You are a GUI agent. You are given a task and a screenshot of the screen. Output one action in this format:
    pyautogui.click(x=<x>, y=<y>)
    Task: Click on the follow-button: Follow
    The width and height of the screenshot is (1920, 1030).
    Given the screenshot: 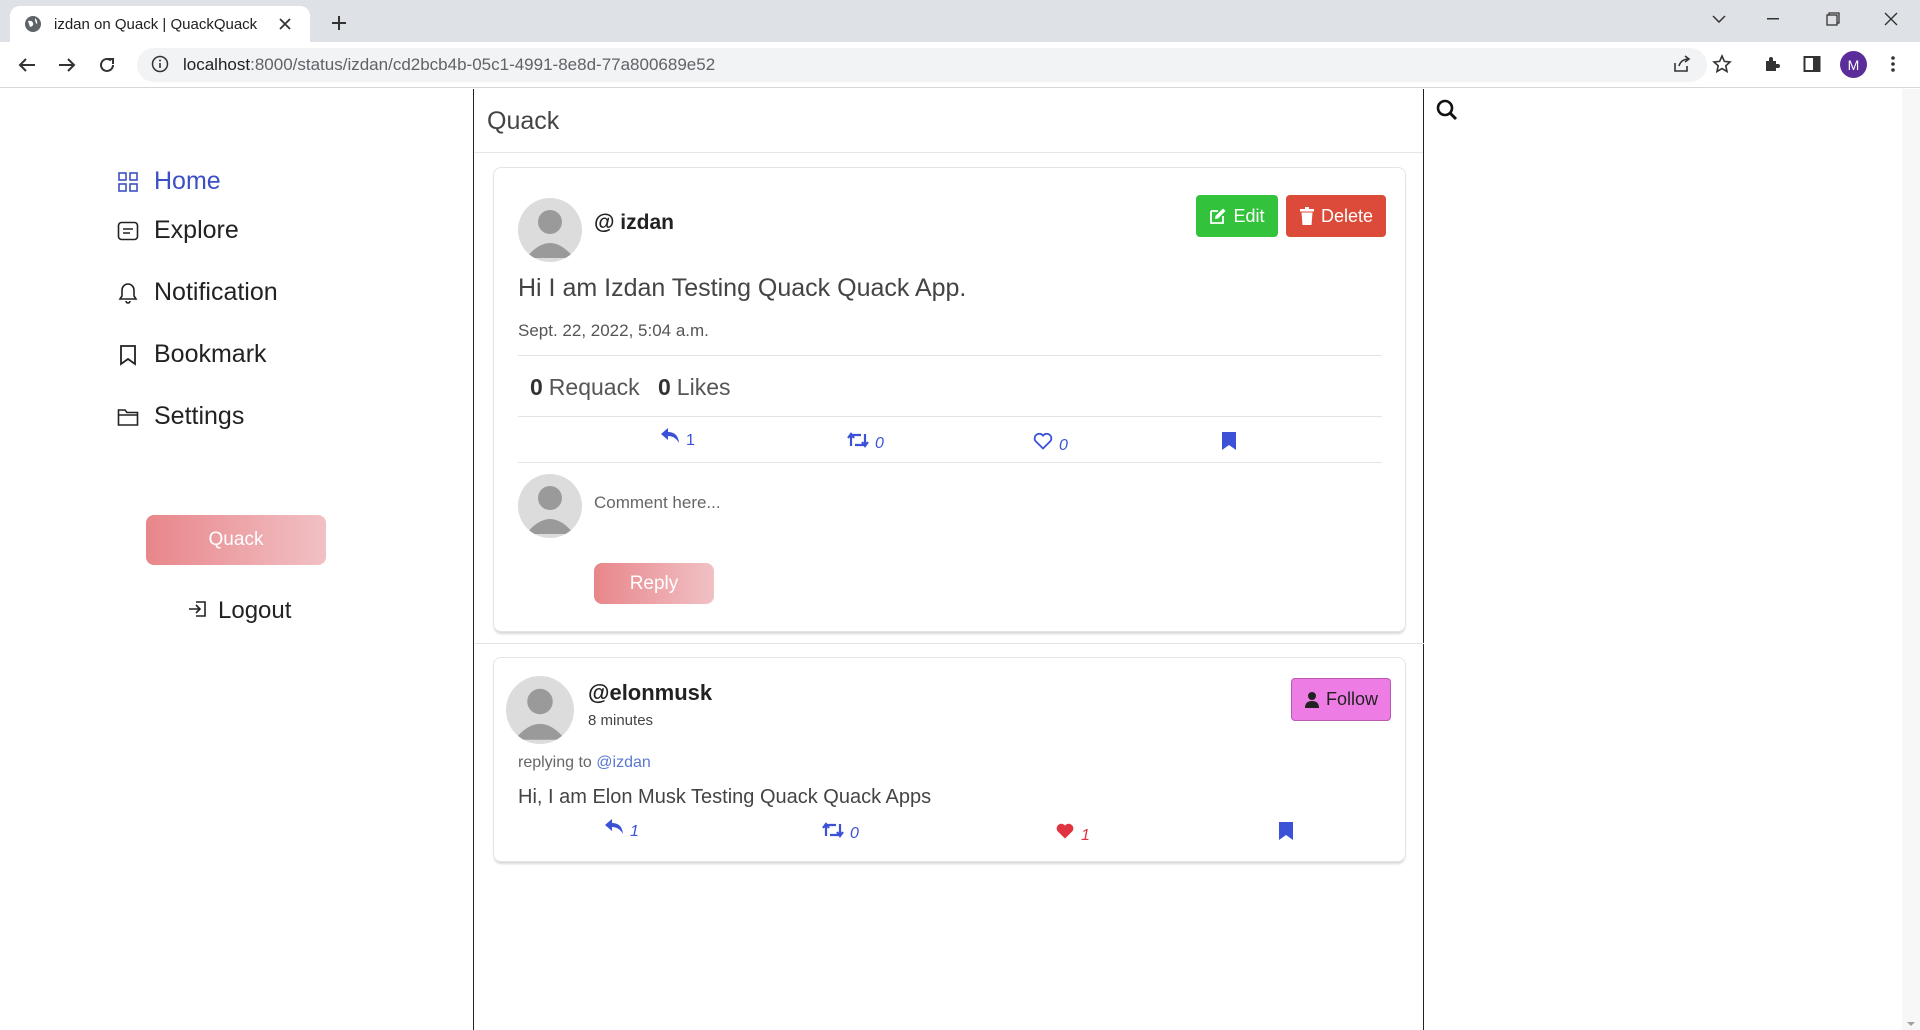 What is the action you would take?
    pyautogui.click(x=1341, y=699)
    